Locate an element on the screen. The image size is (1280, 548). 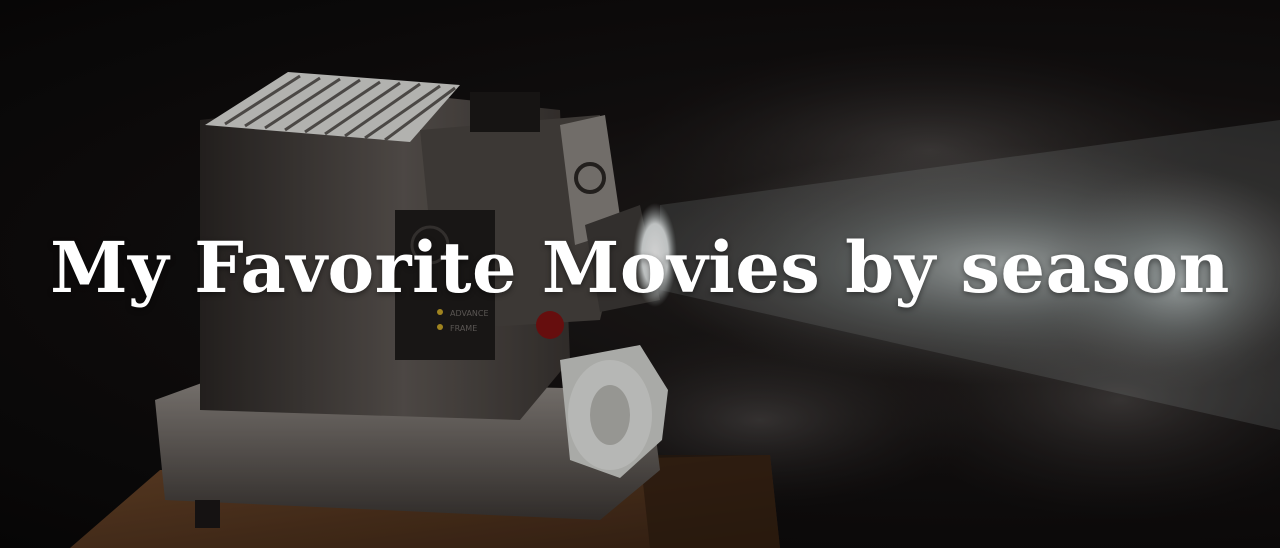
page-title: My Favorite Movies by season is located at coordinates (640, 267).